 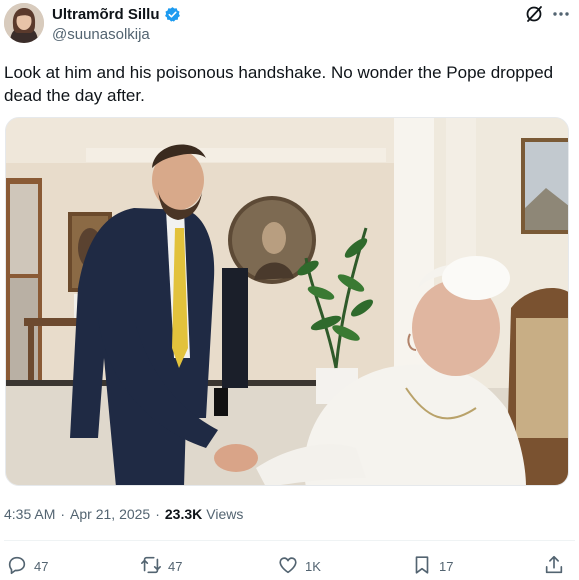 I want to click on share-button, so click(x=554, y=566).